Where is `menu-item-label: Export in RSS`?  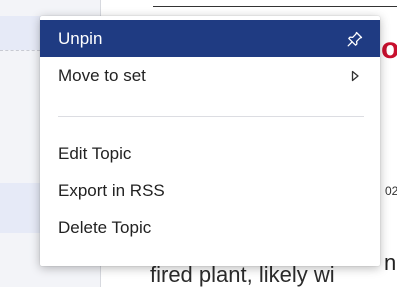
menu-item-label: Export in RSS is located at coordinates (111, 190).